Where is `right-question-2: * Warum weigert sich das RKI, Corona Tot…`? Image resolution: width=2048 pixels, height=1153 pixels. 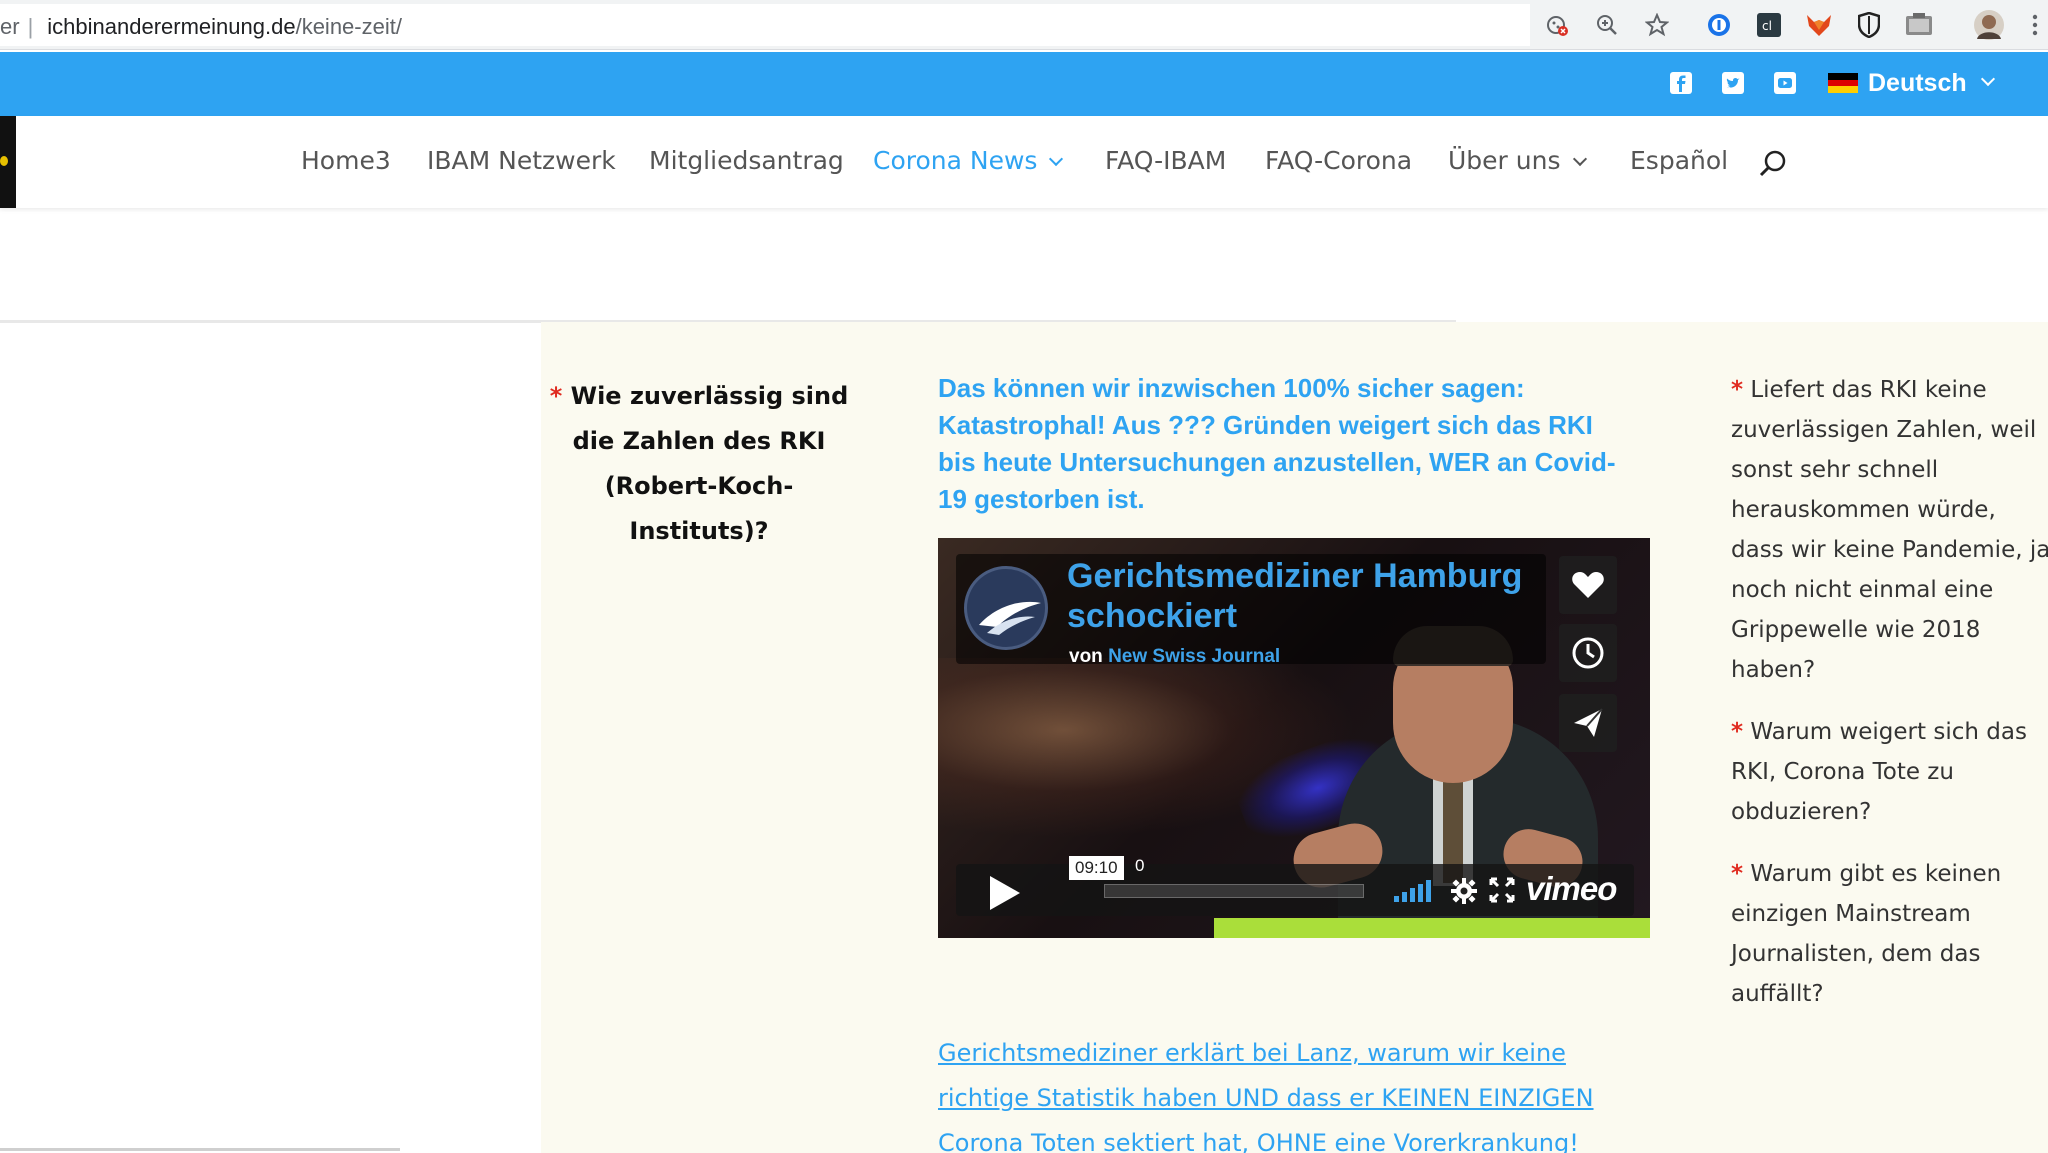
right-question-2: * Warum weigert sich das RKI, Corona Tot… is located at coordinates (1879, 772).